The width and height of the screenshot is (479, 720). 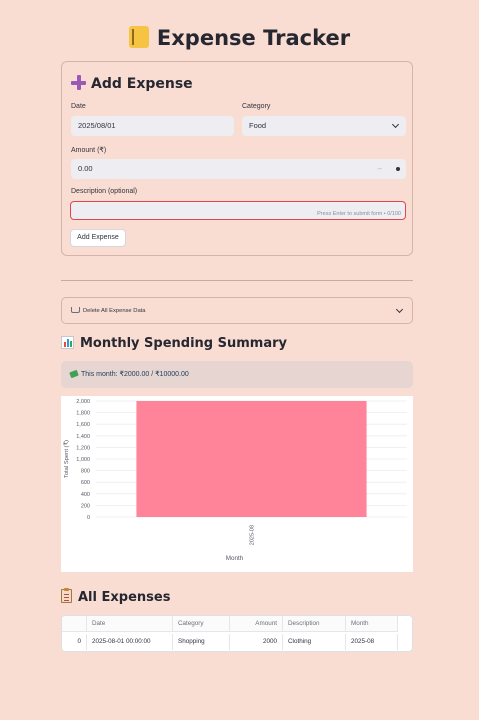 What do you see at coordinates (130, 624) in the screenshot?
I see `table-header-cell: Date` at bounding box center [130, 624].